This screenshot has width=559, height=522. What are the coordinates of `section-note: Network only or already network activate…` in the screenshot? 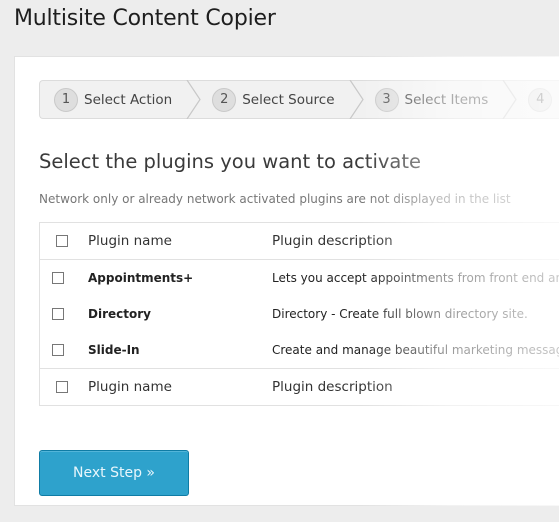 It's located at (275, 199).